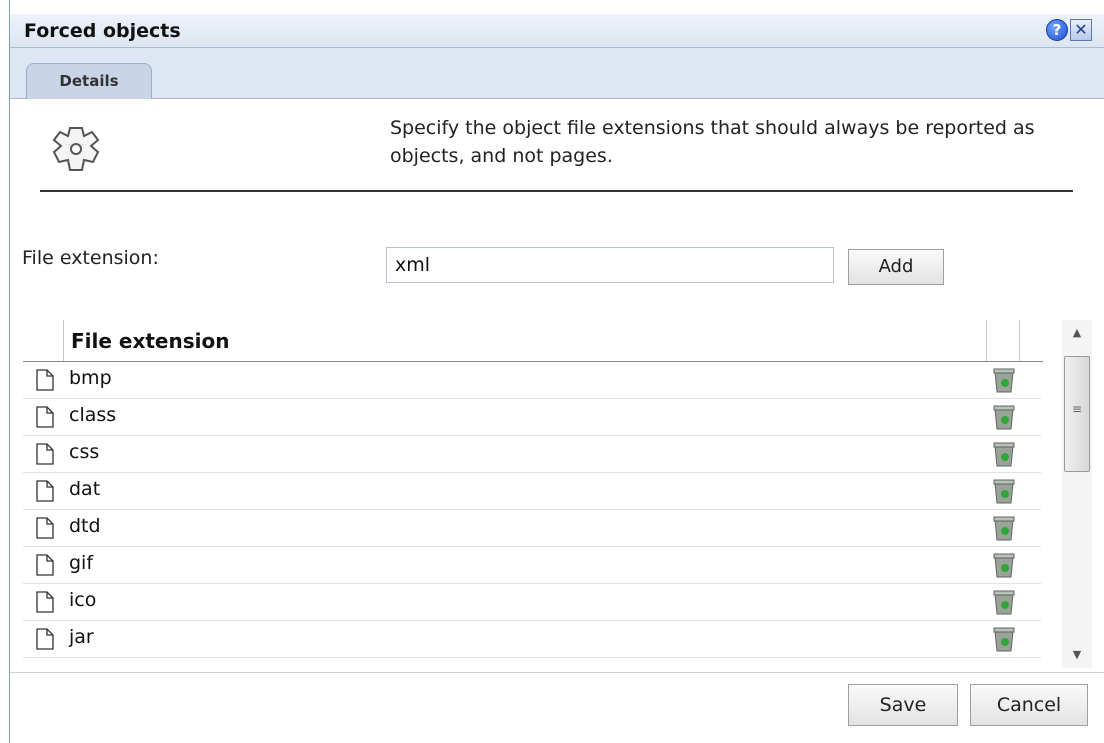 The height and width of the screenshot is (743, 1104). I want to click on row-extension: dat, so click(85, 489).